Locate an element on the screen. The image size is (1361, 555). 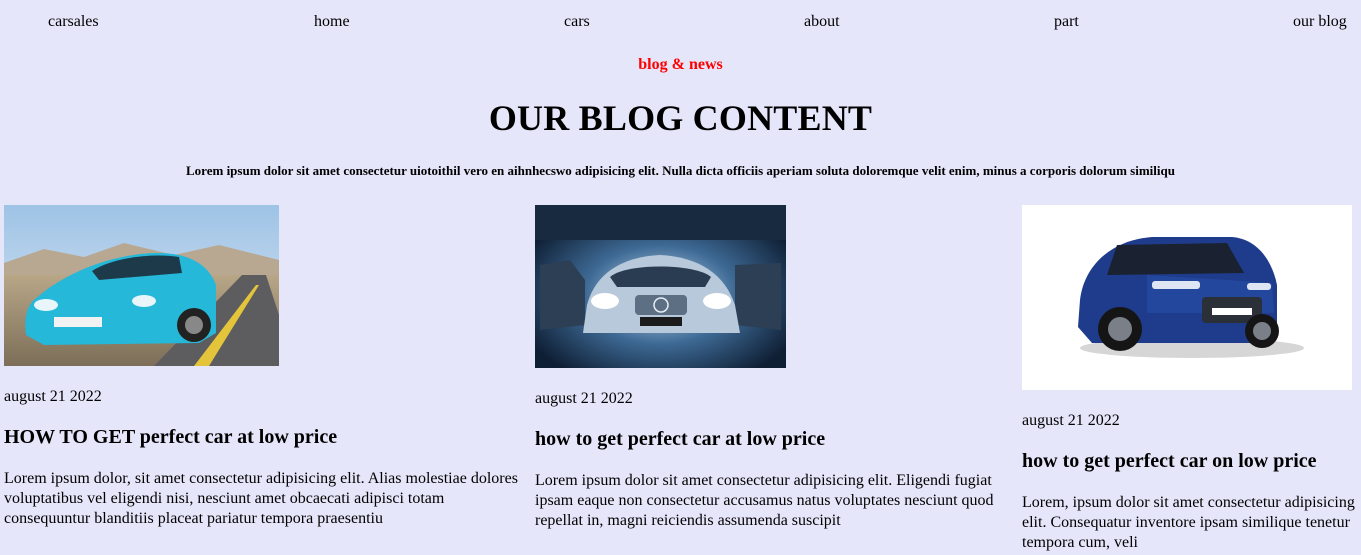
nav-home: home is located at coordinates (332, 22).